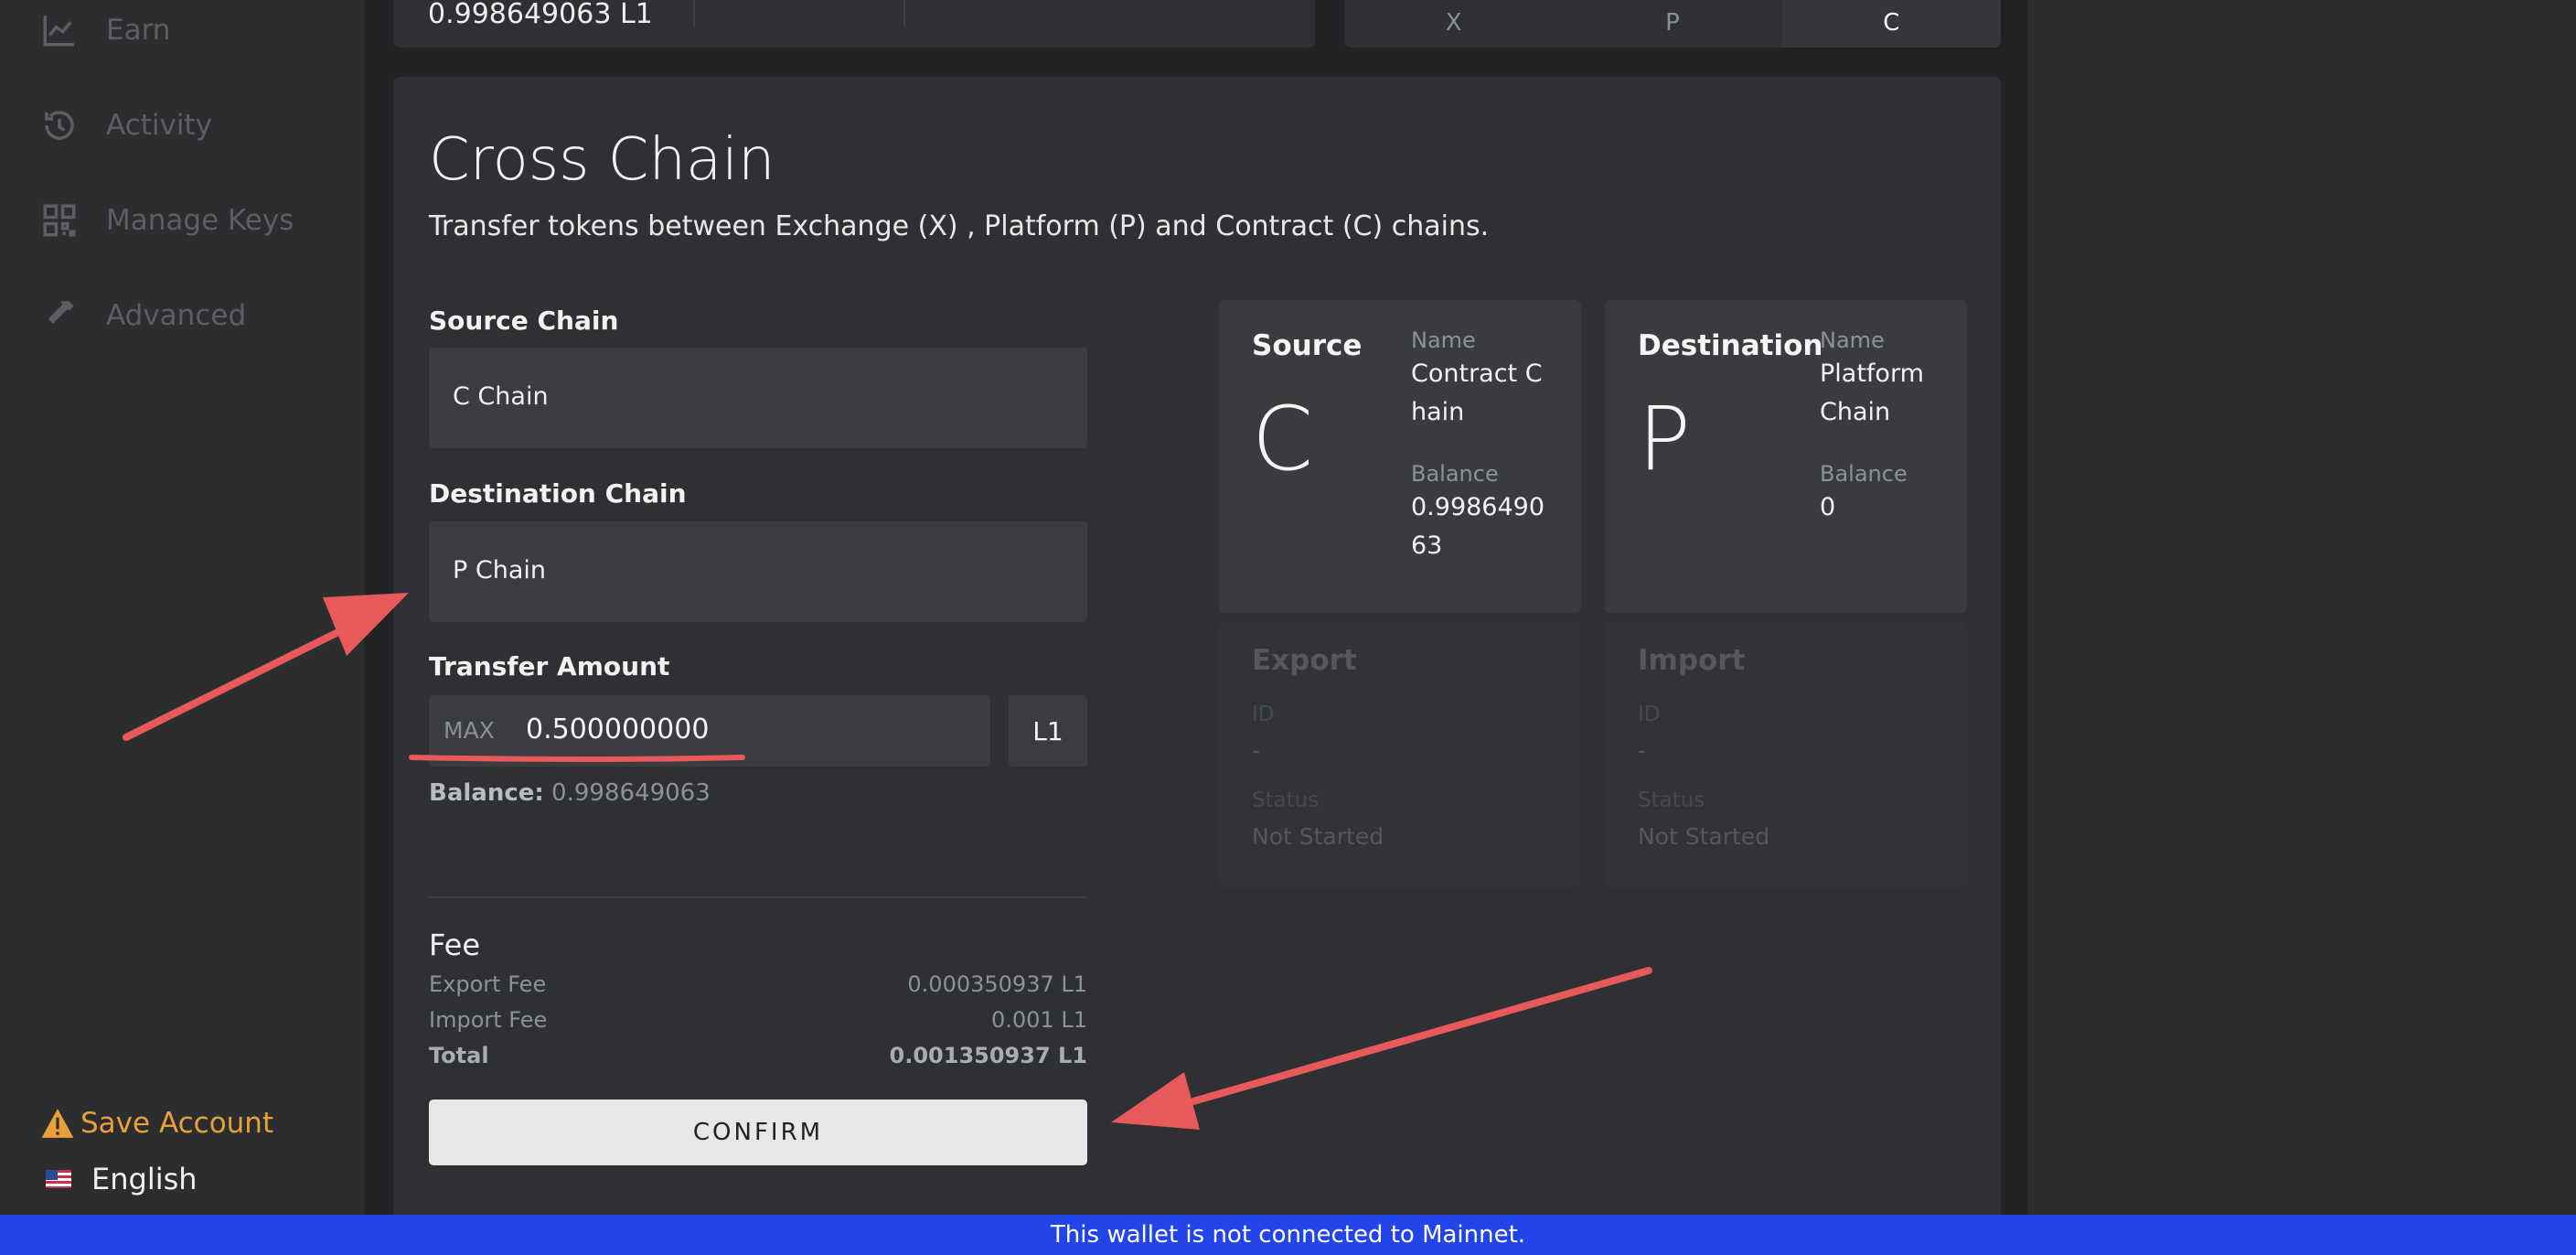 Image resolution: width=2576 pixels, height=1255 pixels. Describe the element at coordinates (1400, 754) in the screenshot. I see `export-status-card: Export ID - Status Not Started` at that location.